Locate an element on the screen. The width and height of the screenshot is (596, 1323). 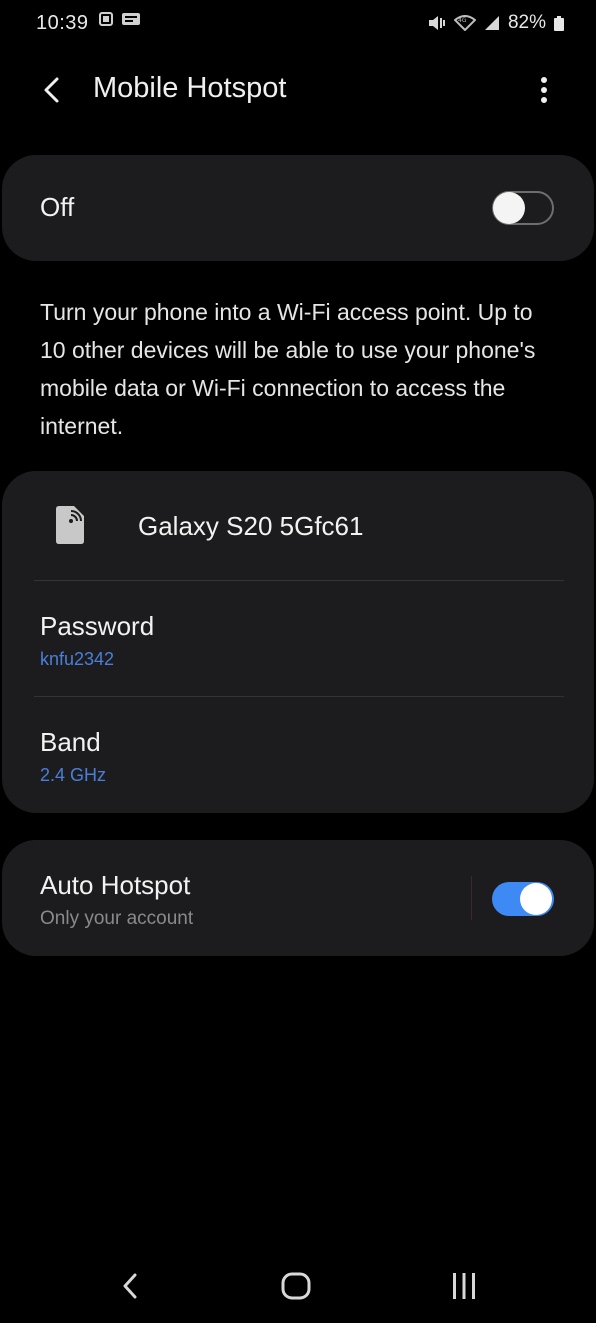
battery-percent: 82% is located at coordinates (526, 22).